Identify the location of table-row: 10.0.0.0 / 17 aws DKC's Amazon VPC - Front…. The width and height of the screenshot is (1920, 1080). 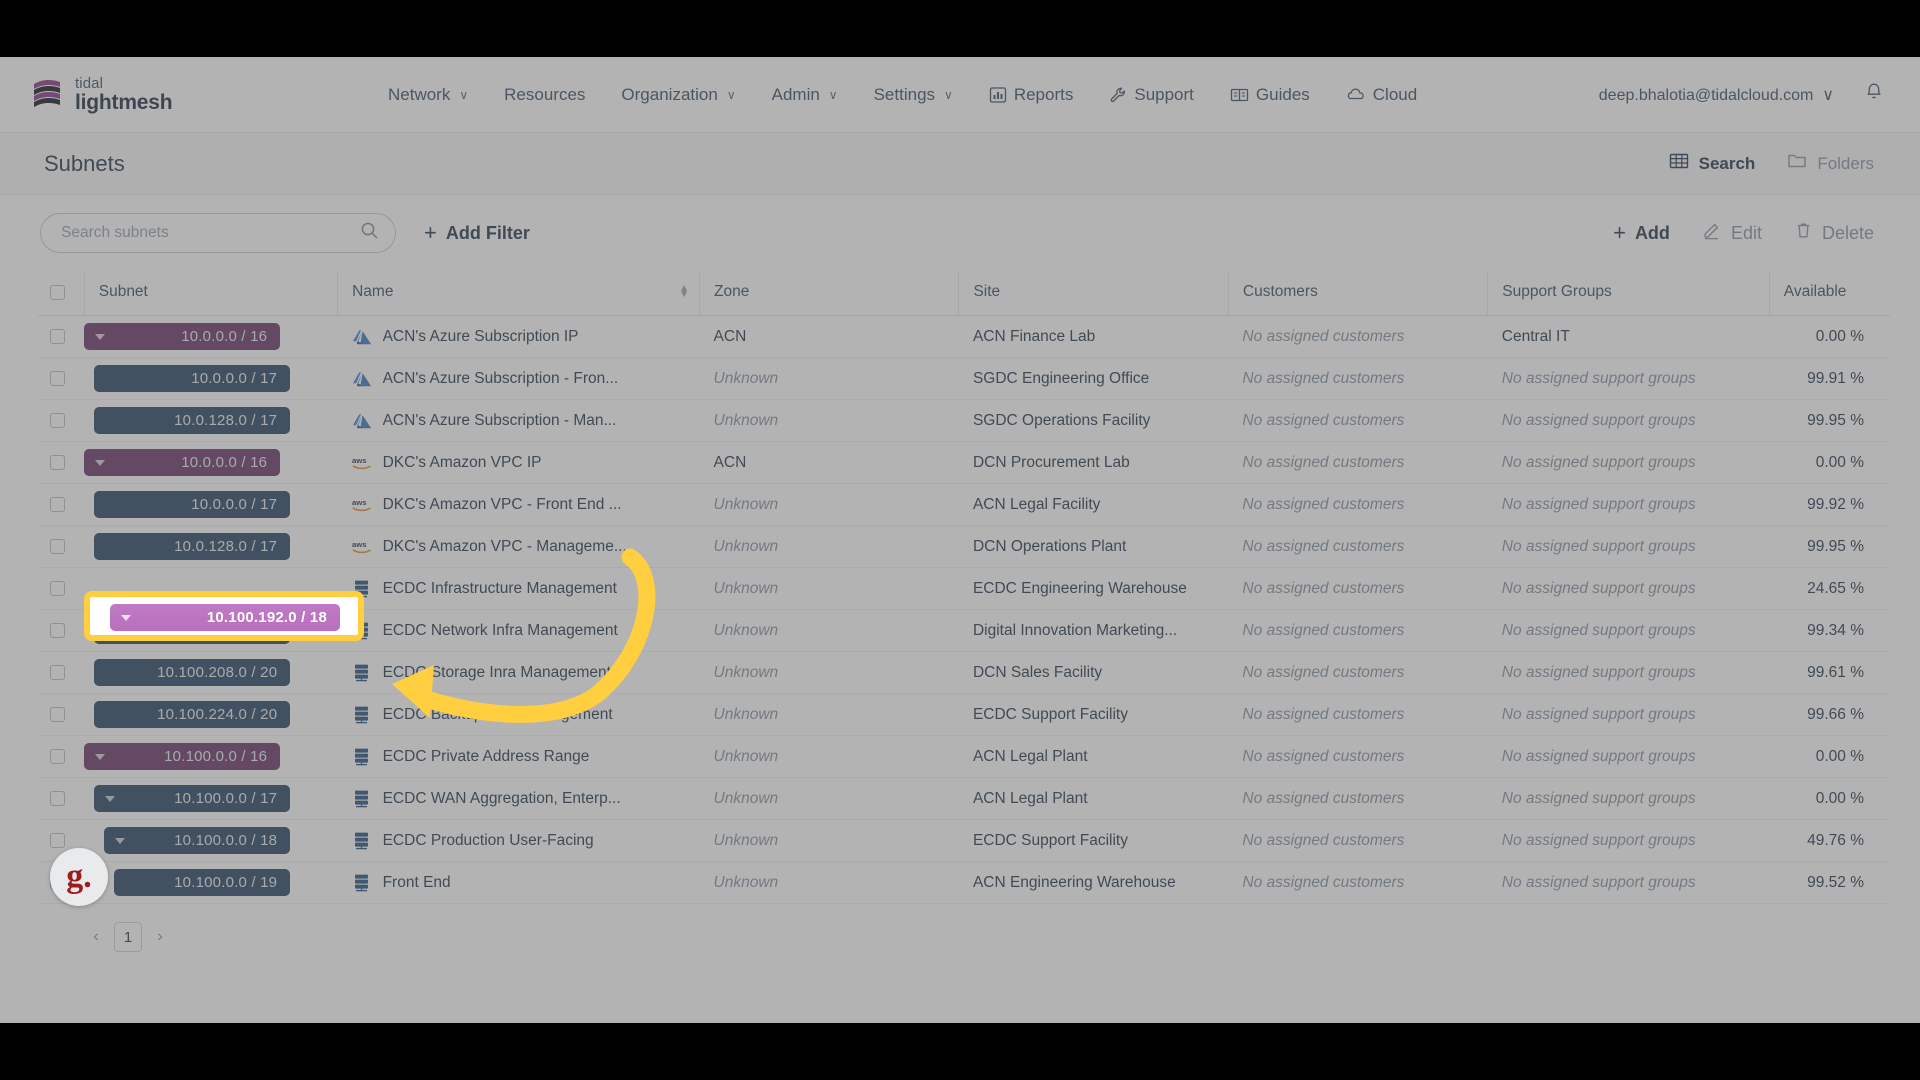
(964, 504).